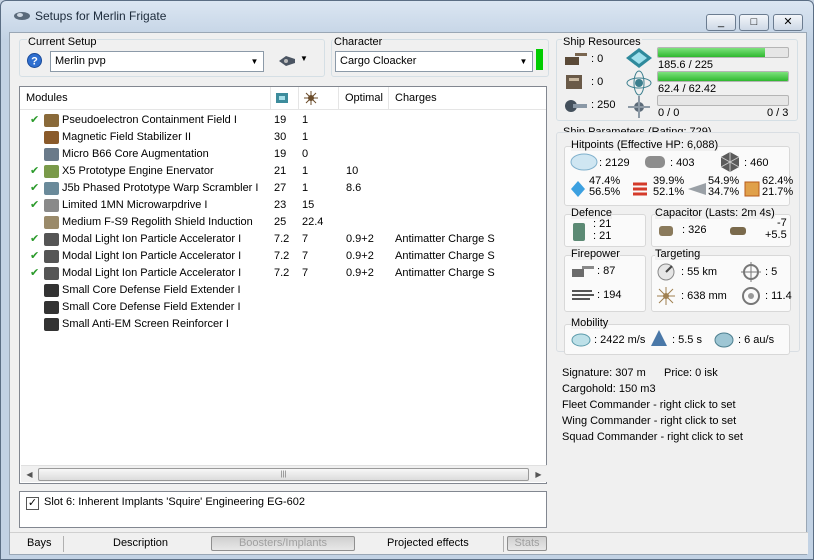 The height and width of the screenshot is (560, 814). What do you see at coordinates (583, 295) in the screenshot?
I see `volley-icon` at bounding box center [583, 295].